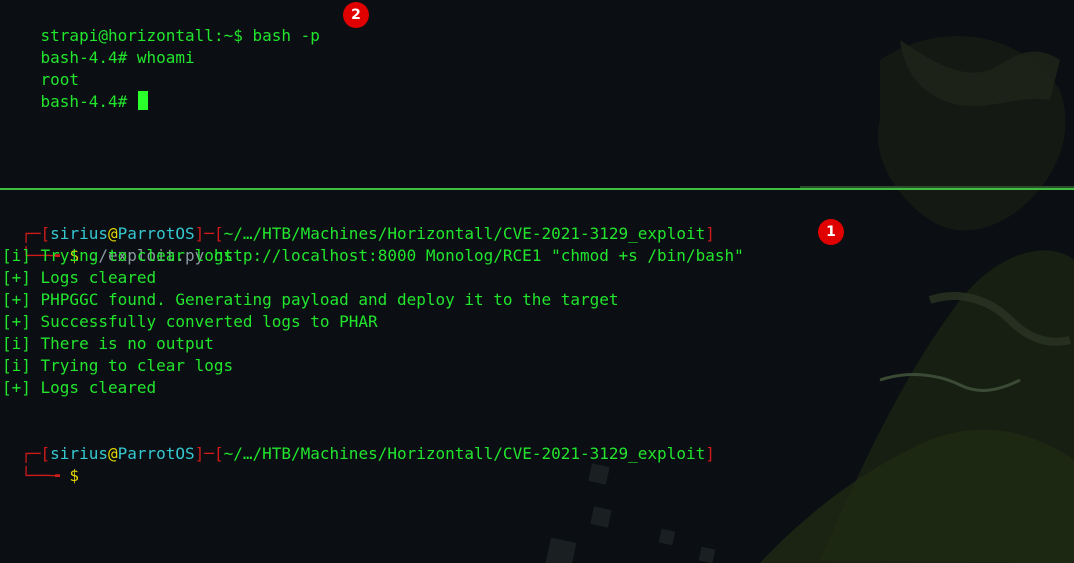  Describe the element at coordinates (98, 46) in the screenshot. I see `top-line-whoami: bash-4.4# whoami` at that location.